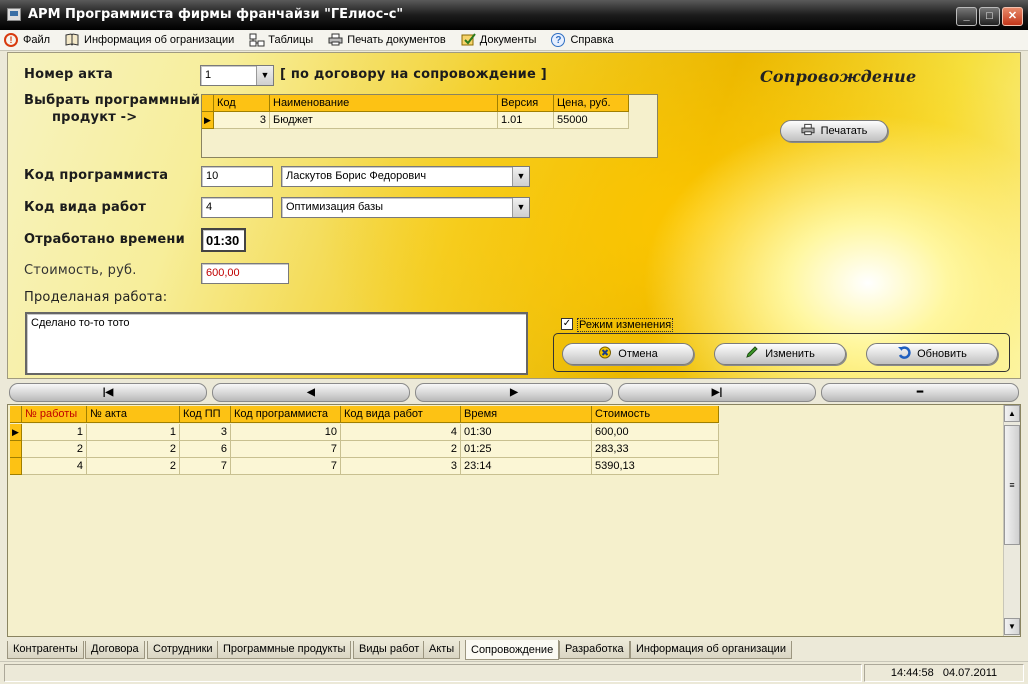 Image resolution: width=1028 pixels, height=684 pixels. What do you see at coordinates (16, 414) in the screenshot?
I see `grid-corner` at bounding box center [16, 414].